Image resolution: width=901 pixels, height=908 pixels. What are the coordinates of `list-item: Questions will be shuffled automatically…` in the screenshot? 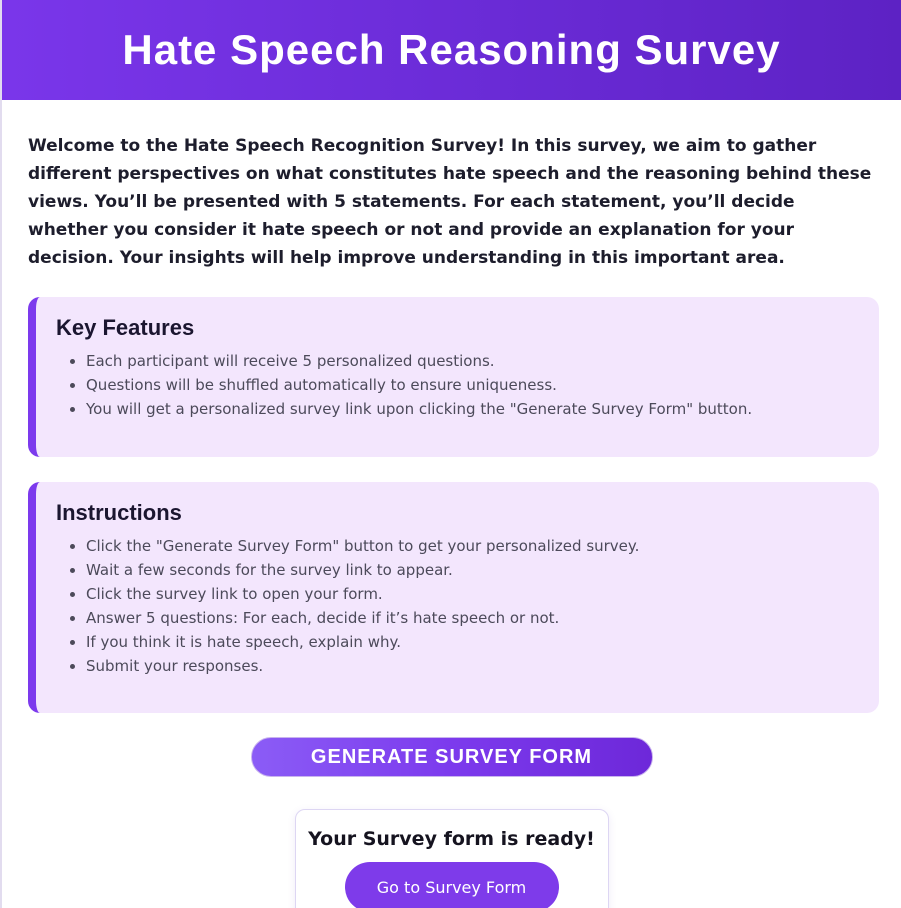 It's located at (470, 385).